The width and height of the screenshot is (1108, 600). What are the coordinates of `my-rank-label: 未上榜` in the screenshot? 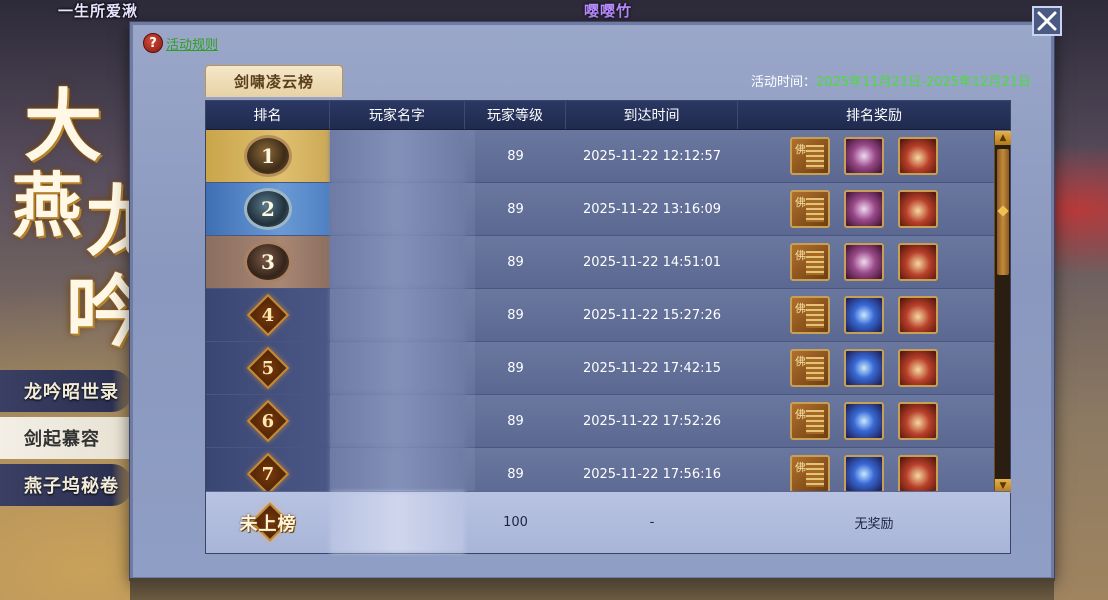 It's located at (268, 524).